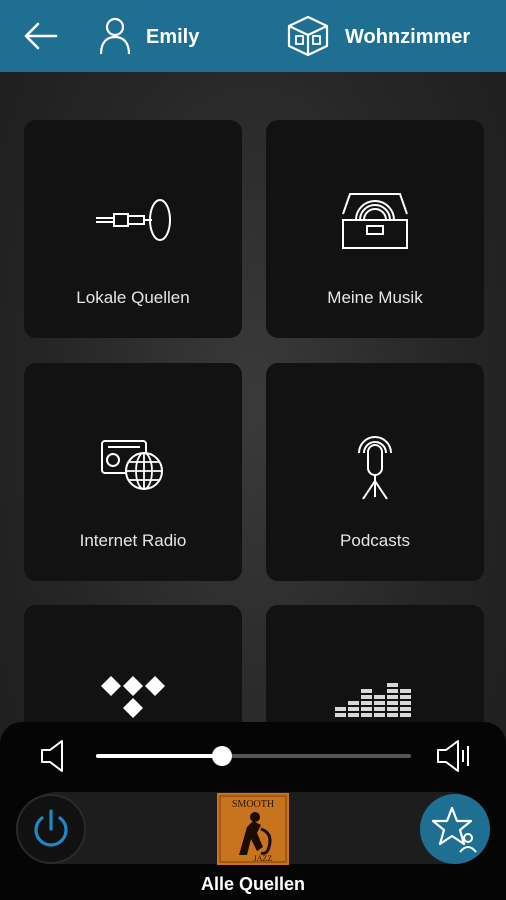 This screenshot has width=506, height=900. I want to click on tidal-logo-icon, so click(133, 697).